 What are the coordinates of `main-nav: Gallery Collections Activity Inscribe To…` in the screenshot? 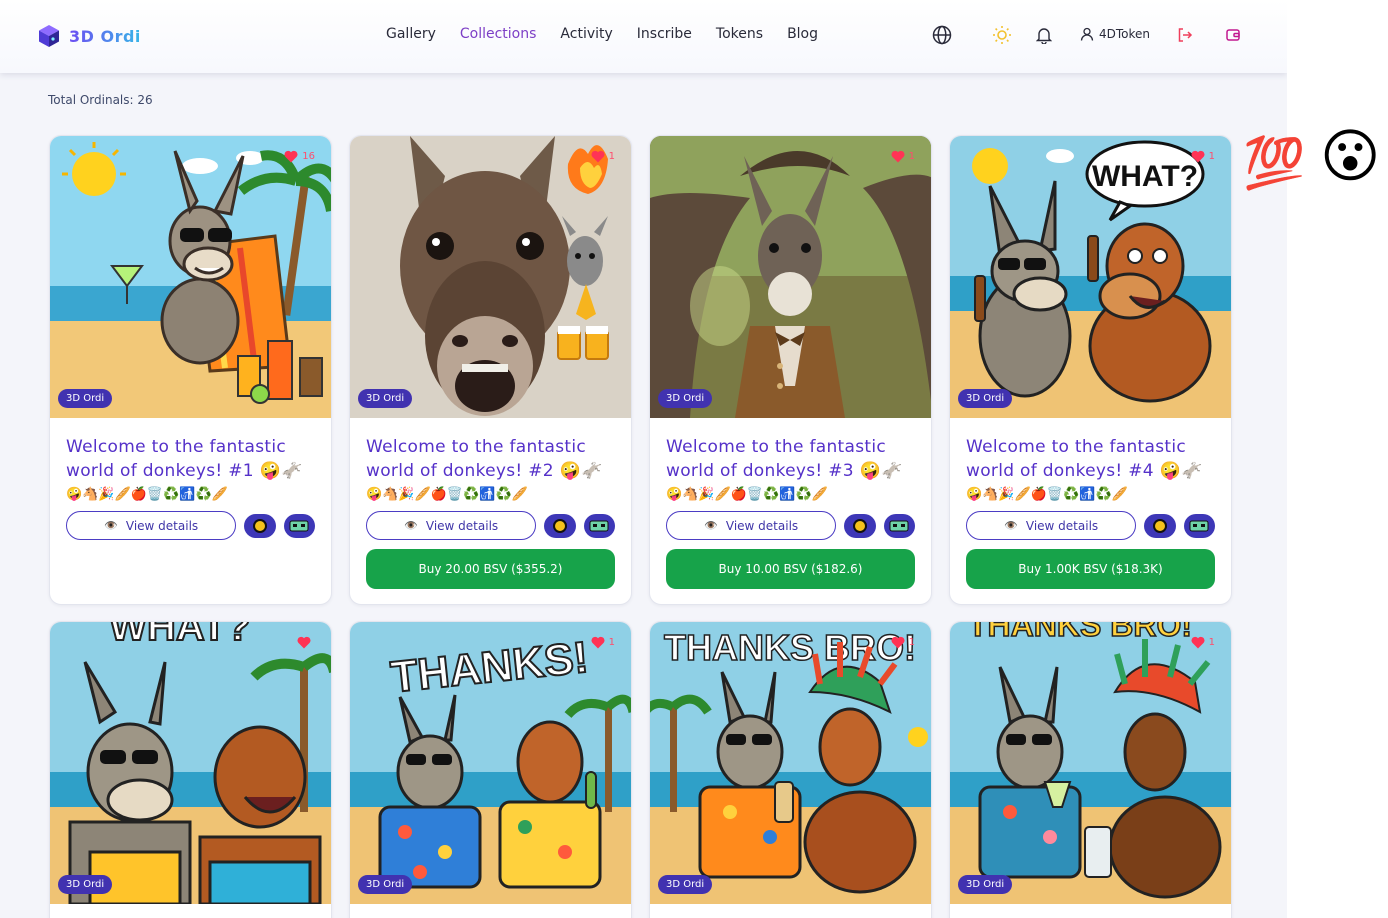 It's located at (602, 34).